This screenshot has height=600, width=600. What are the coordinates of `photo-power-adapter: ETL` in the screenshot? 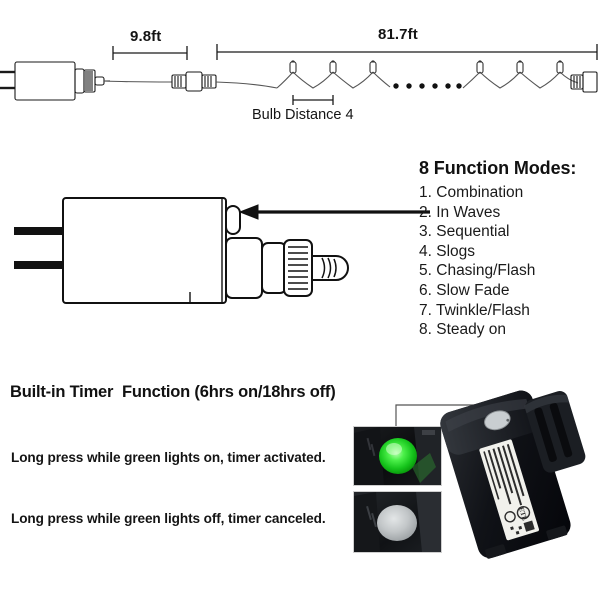 It's located at (520, 474).